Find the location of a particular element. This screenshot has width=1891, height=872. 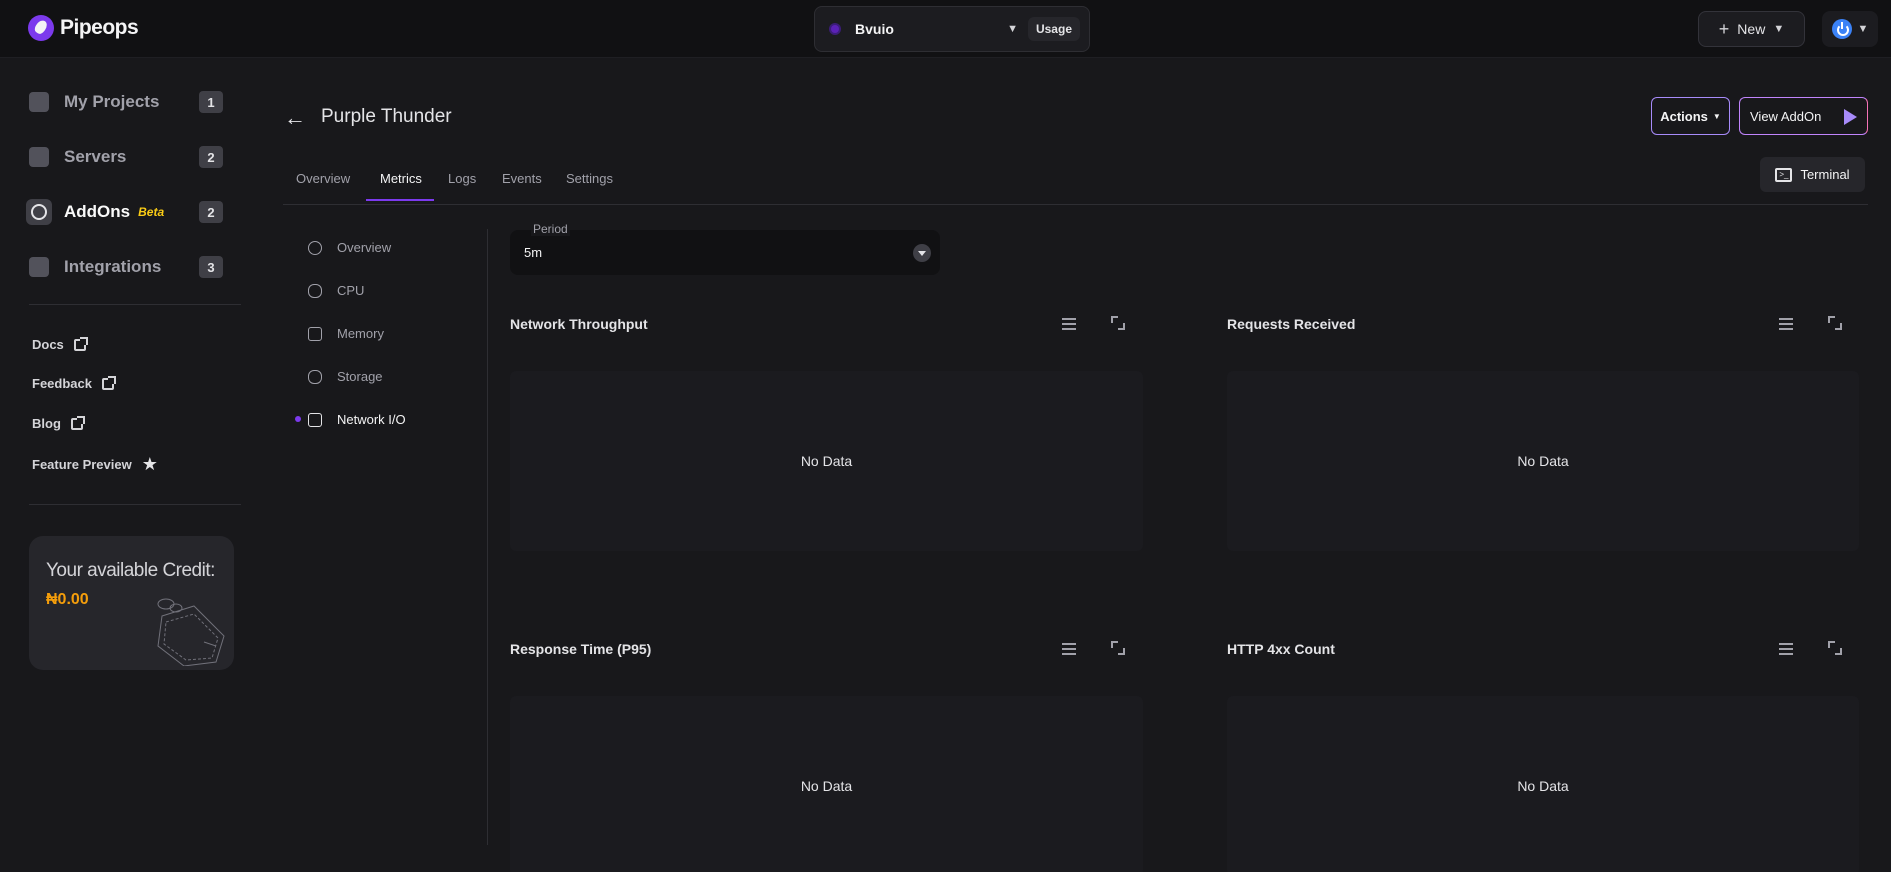

metrics-nav-label: Overview is located at coordinates (364, 247).